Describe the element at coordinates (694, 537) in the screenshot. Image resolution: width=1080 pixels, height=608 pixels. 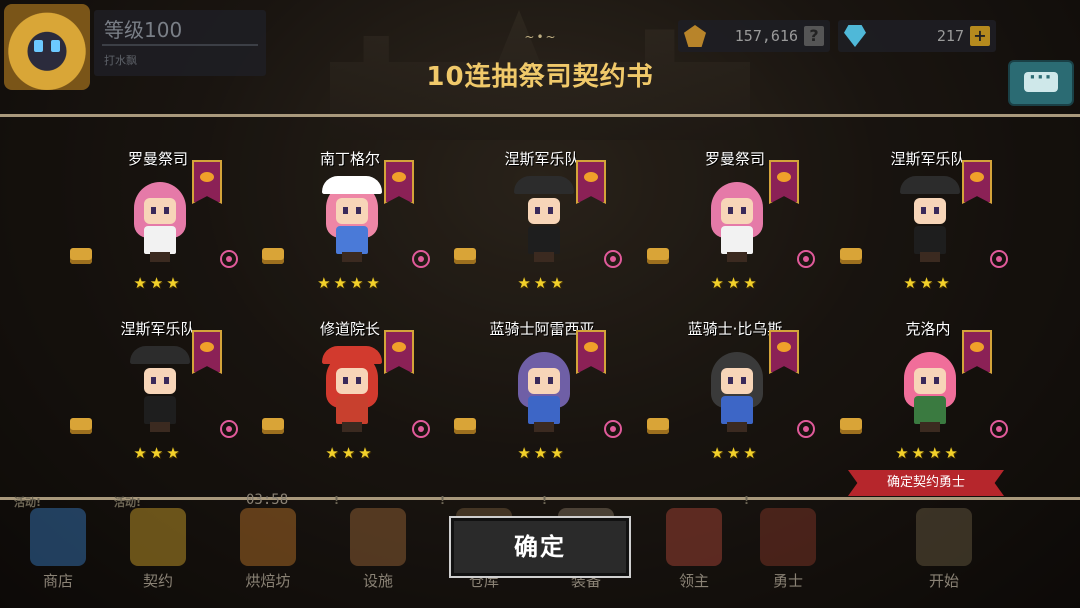
I see `lord-icon` at that location.